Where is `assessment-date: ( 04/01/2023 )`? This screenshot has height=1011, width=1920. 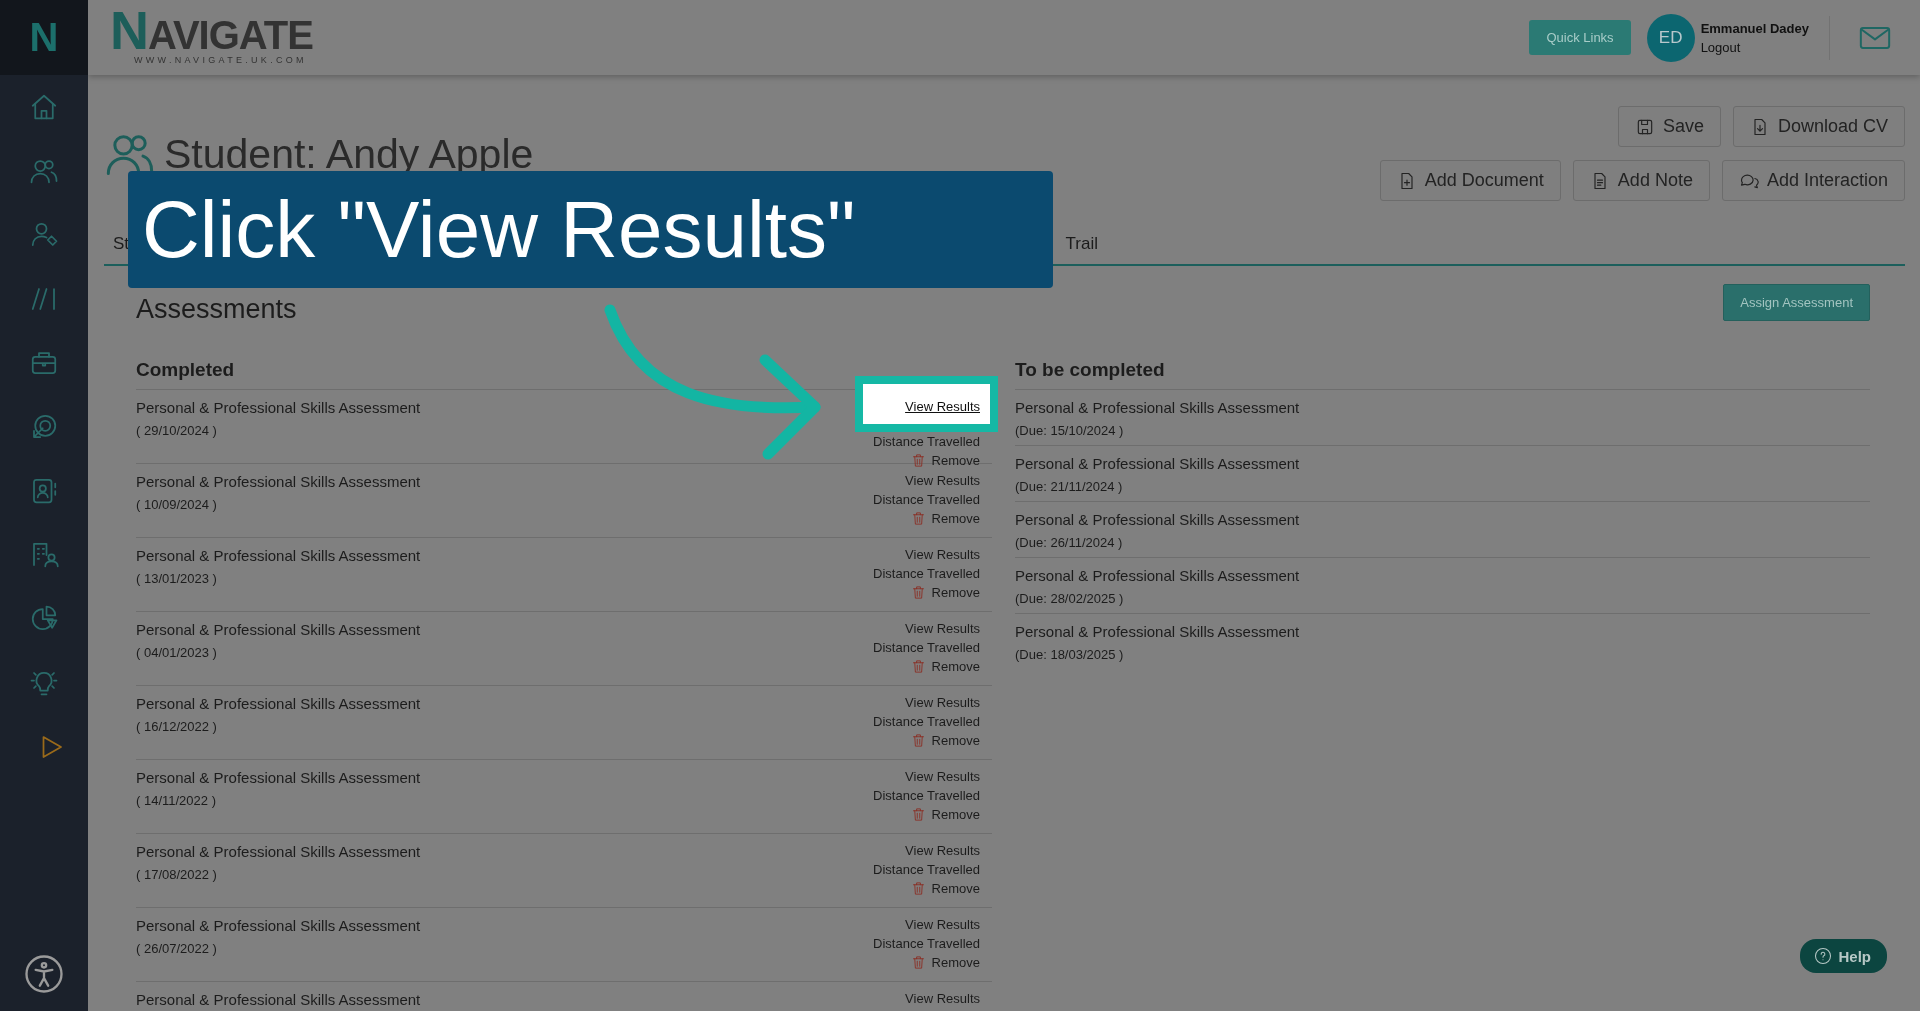 assessment-date: ( 04/01/2023 ) is located at coordinates (177, 652).